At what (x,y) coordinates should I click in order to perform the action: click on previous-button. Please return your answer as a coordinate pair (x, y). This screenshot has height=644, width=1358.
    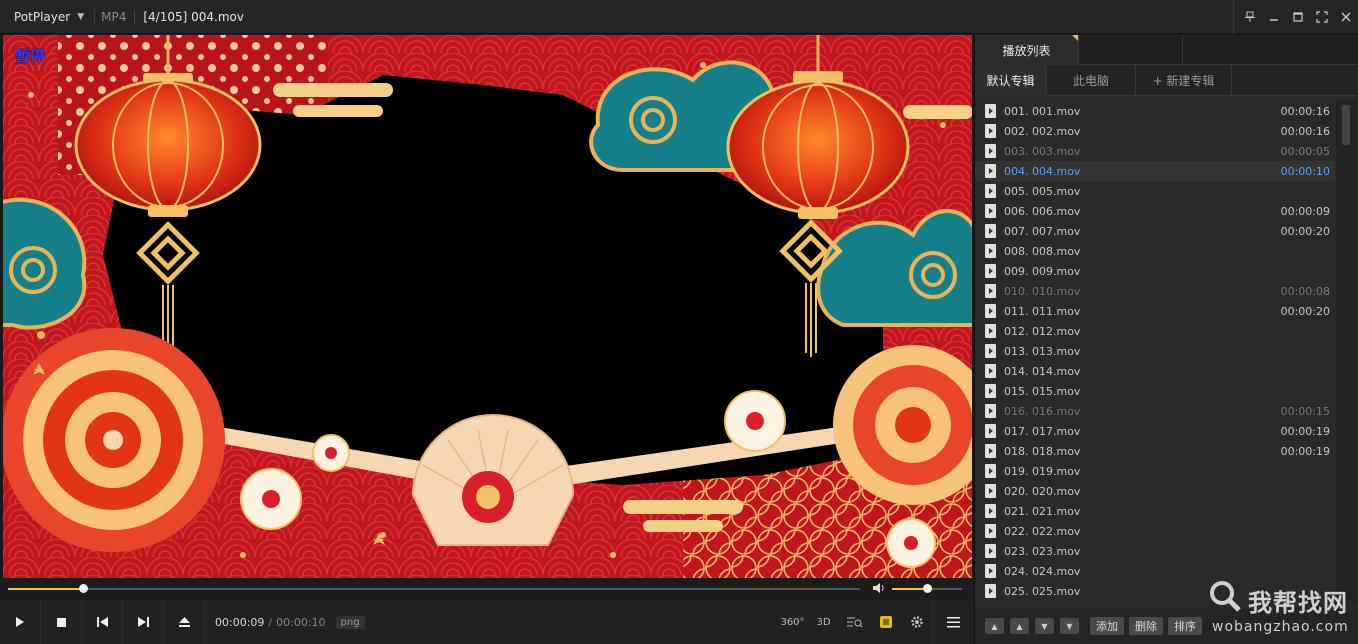
    Looking at the image, I should click on (102, 622).